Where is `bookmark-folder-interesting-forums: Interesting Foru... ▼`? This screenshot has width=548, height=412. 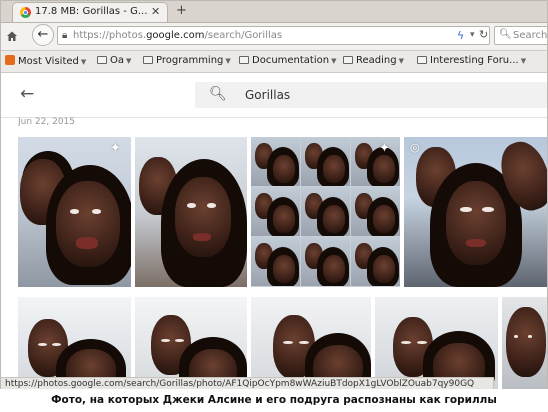 bookmark-folder-interesting-forums: Interesting Foru... ▼ is located at coordinates (471, 60).